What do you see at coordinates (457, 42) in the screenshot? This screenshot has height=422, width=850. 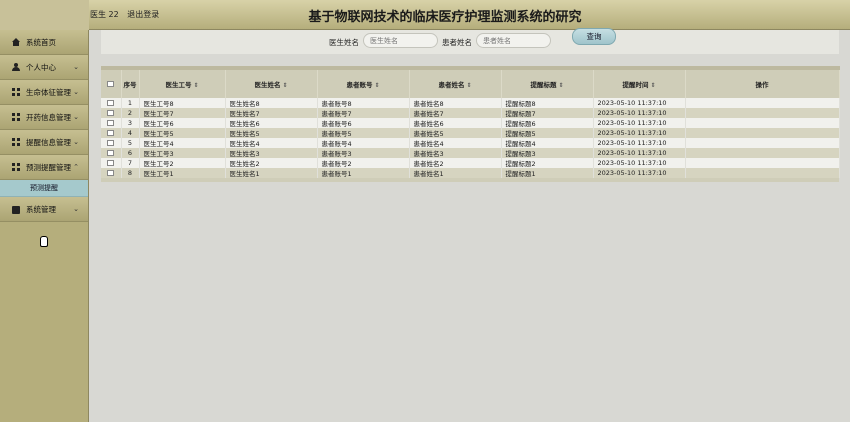 I see `patient-name-label: 患者姓名` at bounding box center [457, 42].